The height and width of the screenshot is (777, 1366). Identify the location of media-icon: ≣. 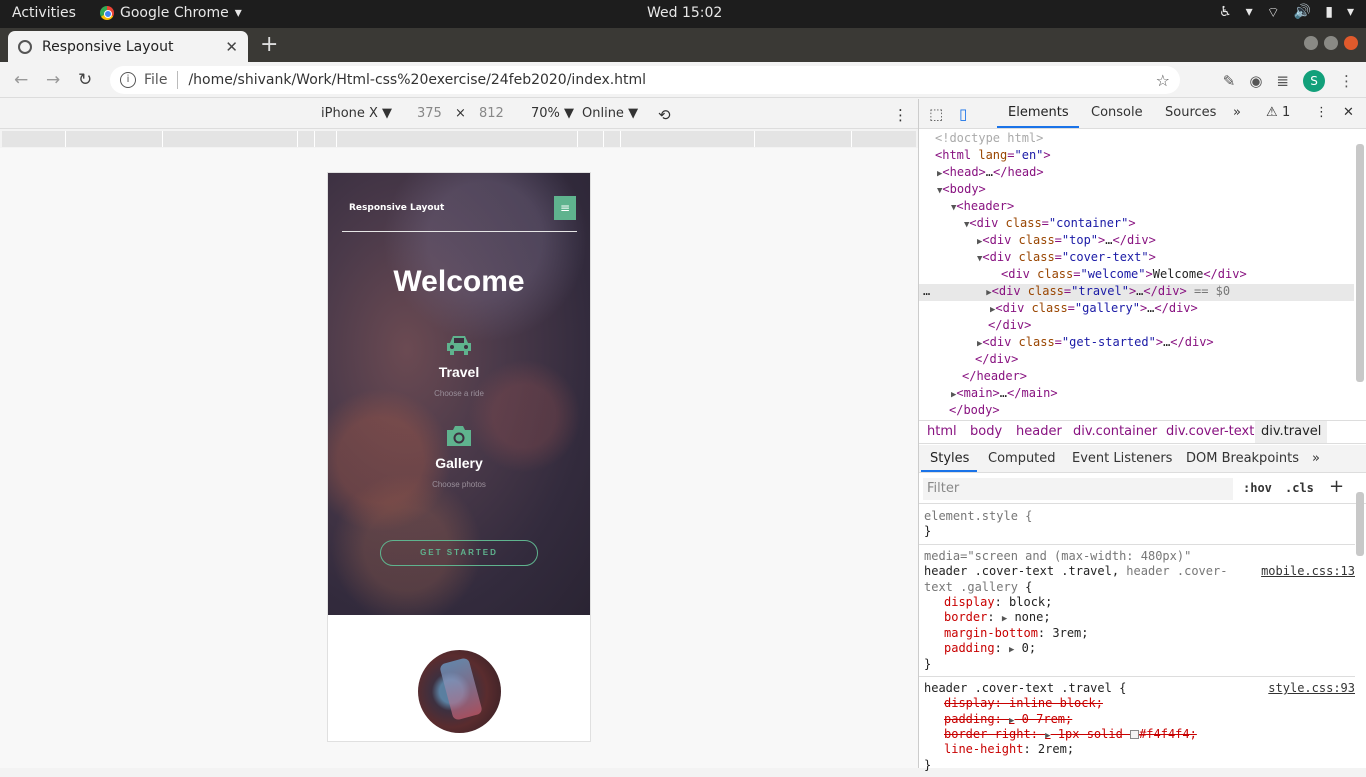
(1282, 81).